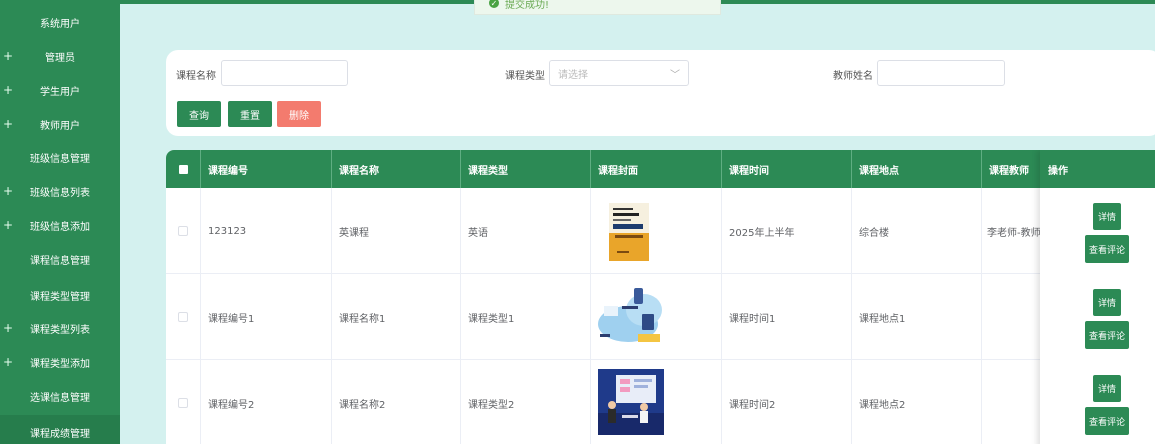 This screenshot has width=1155, height=444. I want to click on sidebar-item-label: 管理员, so click(60, 58).